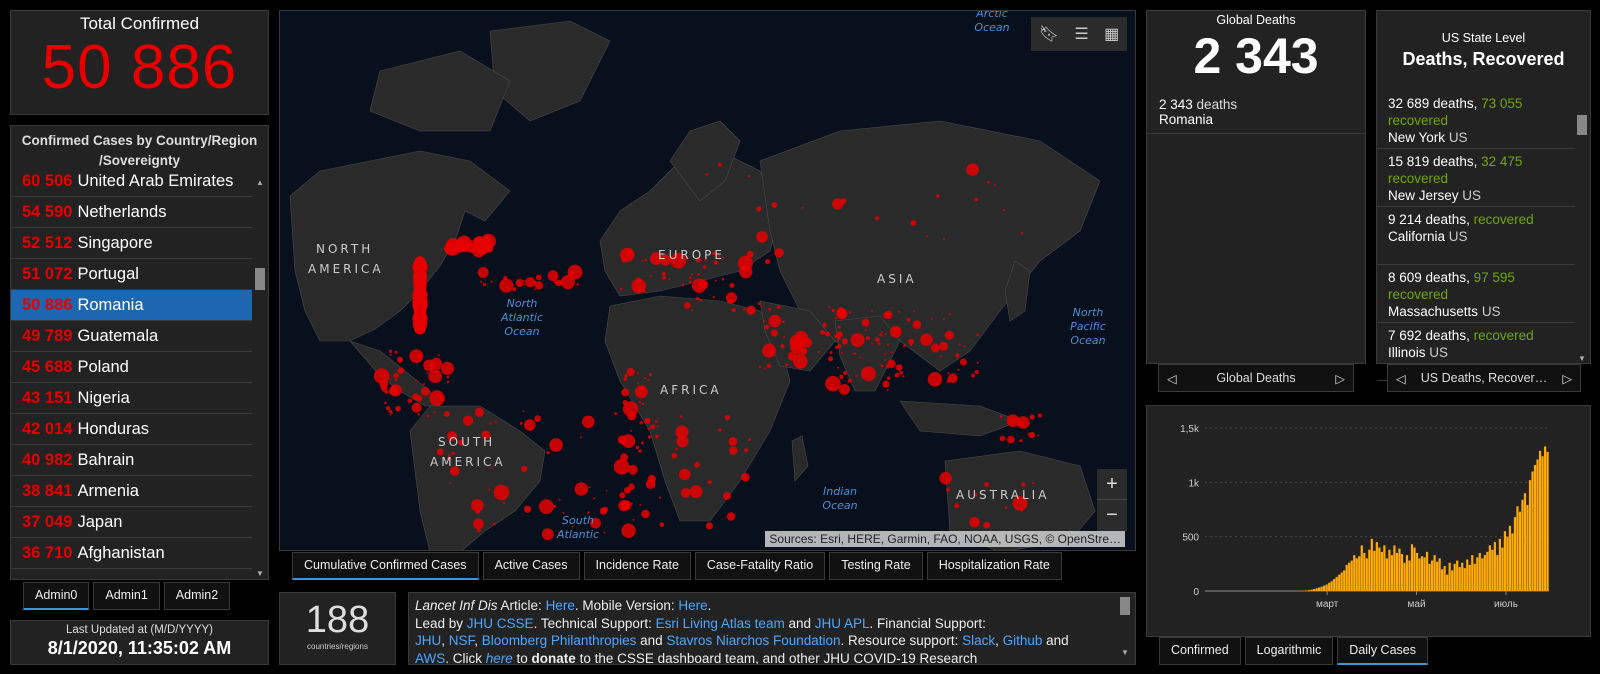 Image resolution: width=1600 pixels, height=674 pixels. Describe the element at coordinates (1023, 640) in the screenshot. I see `github-link: Github` at that location.